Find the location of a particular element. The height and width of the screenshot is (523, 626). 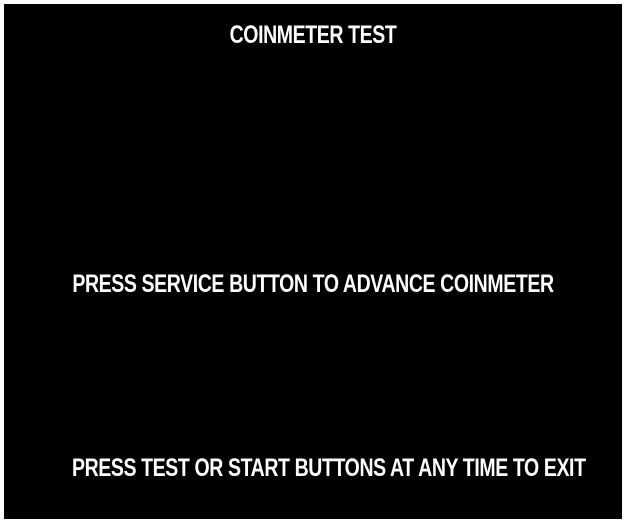

screen-title: COINMETER TEST is located at coordinates (313, 35).